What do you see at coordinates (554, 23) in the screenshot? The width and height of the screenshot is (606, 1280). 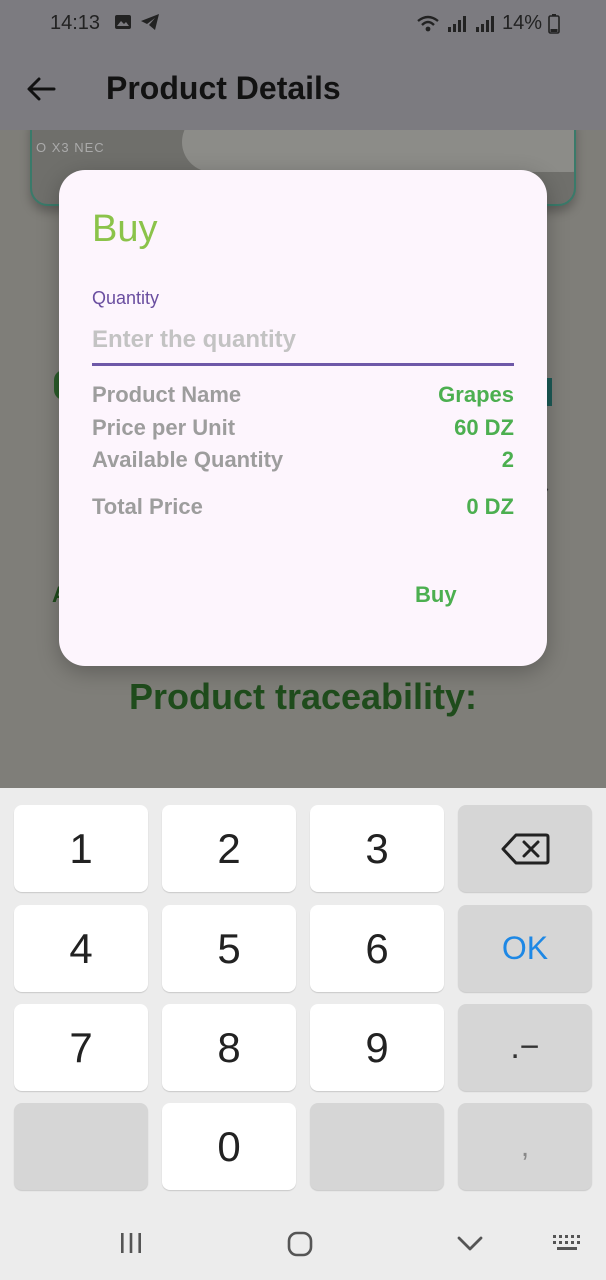 I see `battery-icon` at bounding box center [554, 23].